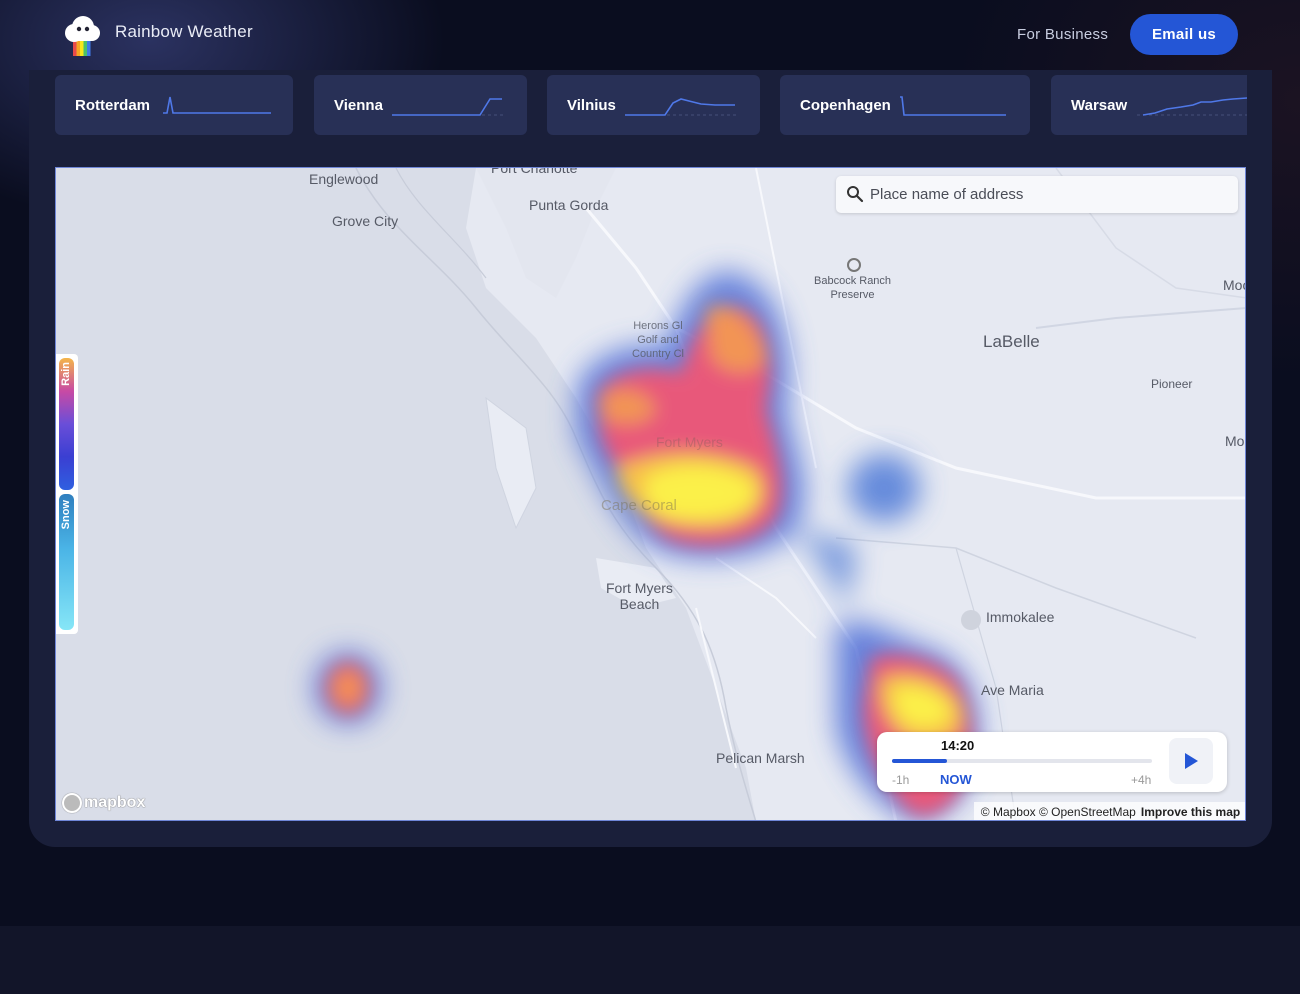 The image size is (1300, 994). Describe the element at coordinates (113, 105) in the screenshot. I see `city-name: Rotterdam` at that location.